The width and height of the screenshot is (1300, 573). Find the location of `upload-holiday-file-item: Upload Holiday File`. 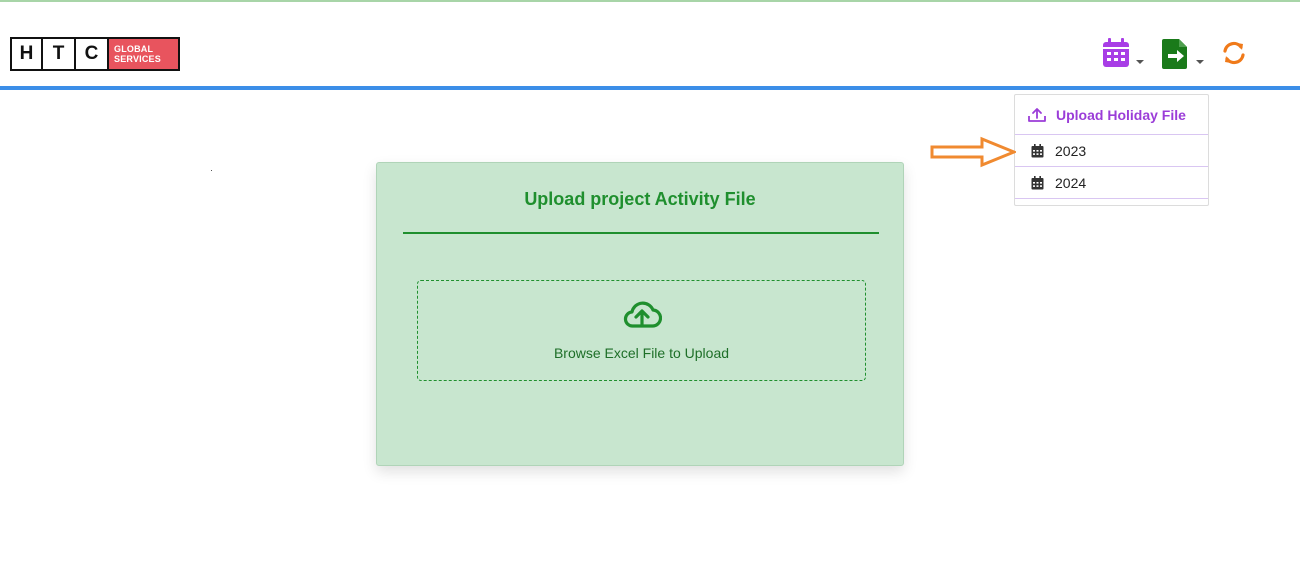

upload-holiday-file-item: Upload Holiday File is located at coordinates (1111, 115).